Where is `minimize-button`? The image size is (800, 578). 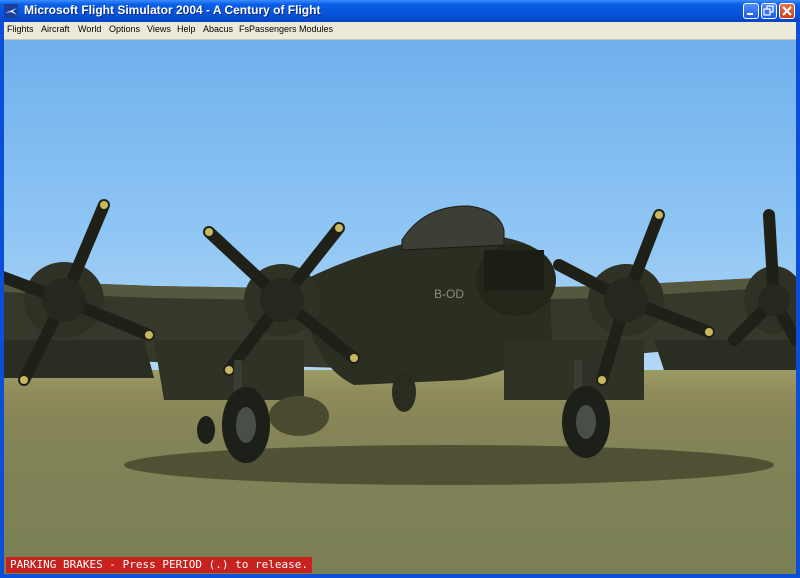 minimize-button is located at coordinates (751, 11).